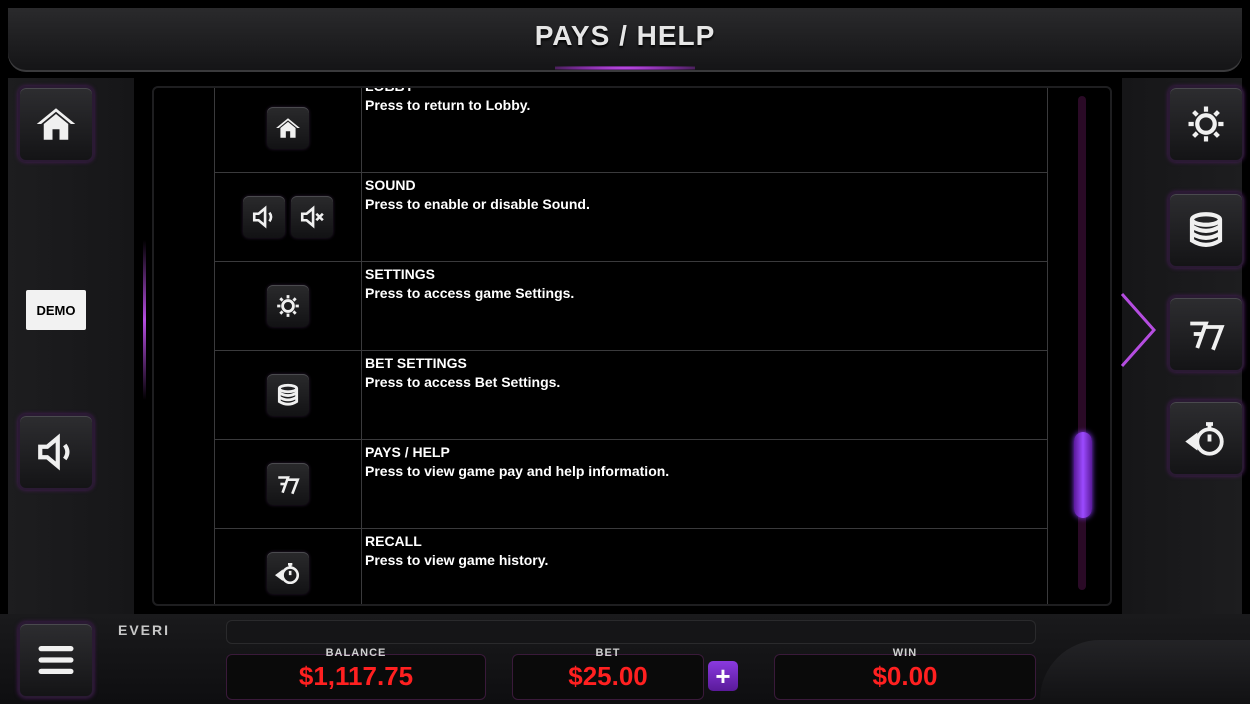 This screenshot has height=704, width=1250. What do you see at coordinates (407, 452) in the screenshot?
I see `row-title: PAYS / HELP` at bounding box center [407, 452].